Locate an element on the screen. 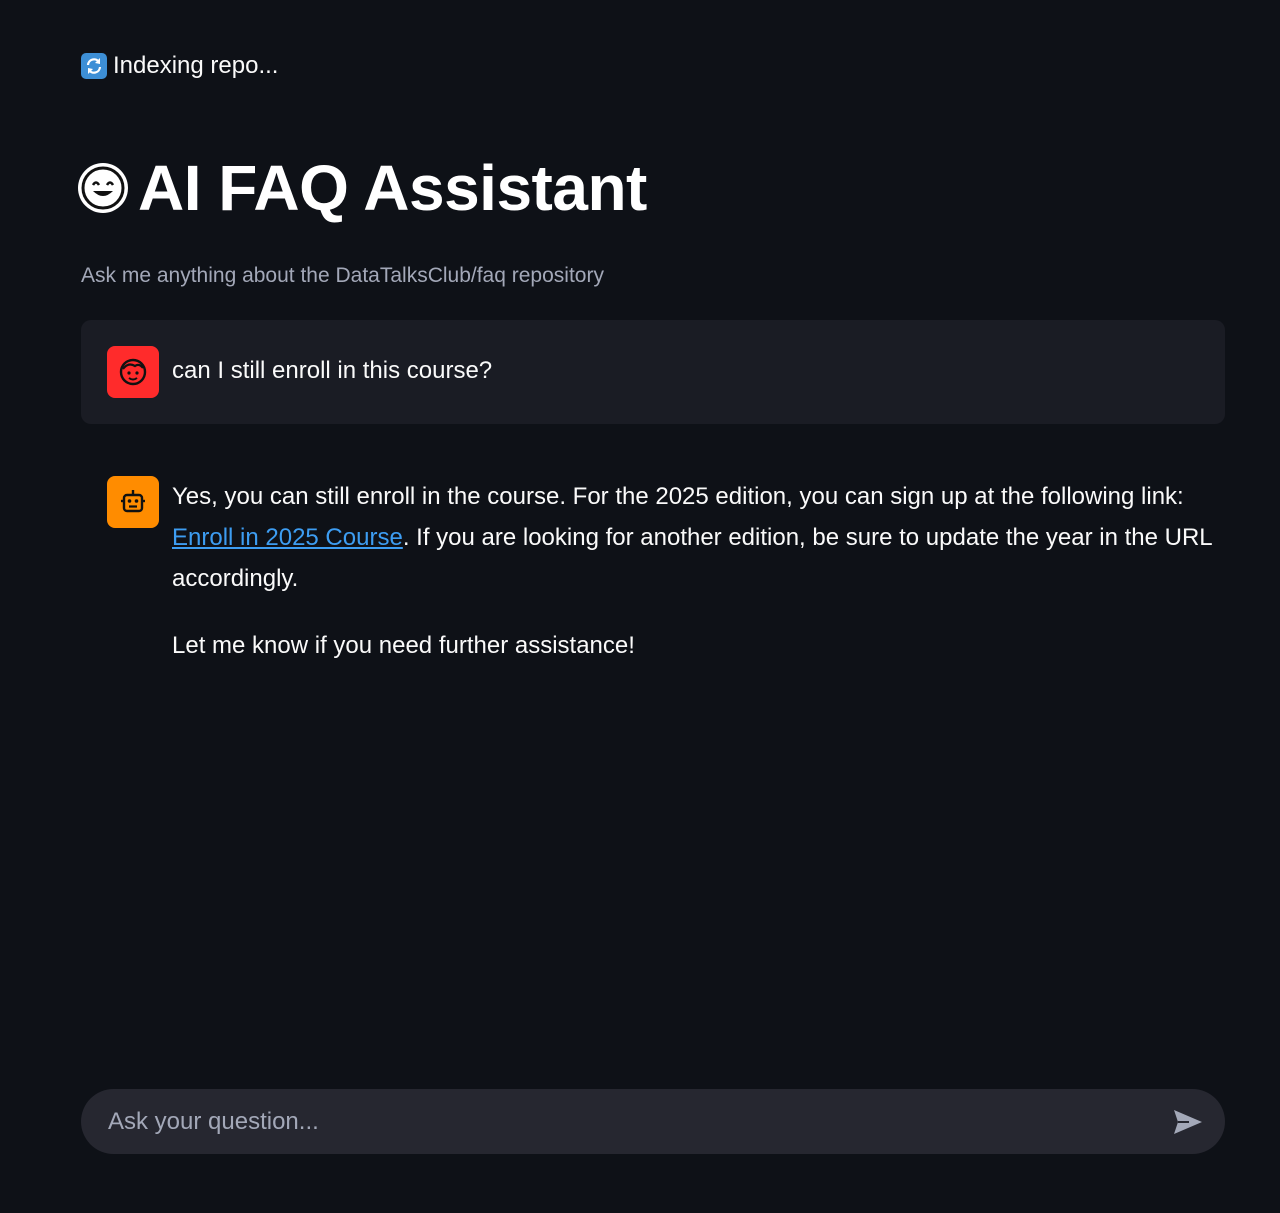  assistant-avatar is located at coordinates (133, 502).